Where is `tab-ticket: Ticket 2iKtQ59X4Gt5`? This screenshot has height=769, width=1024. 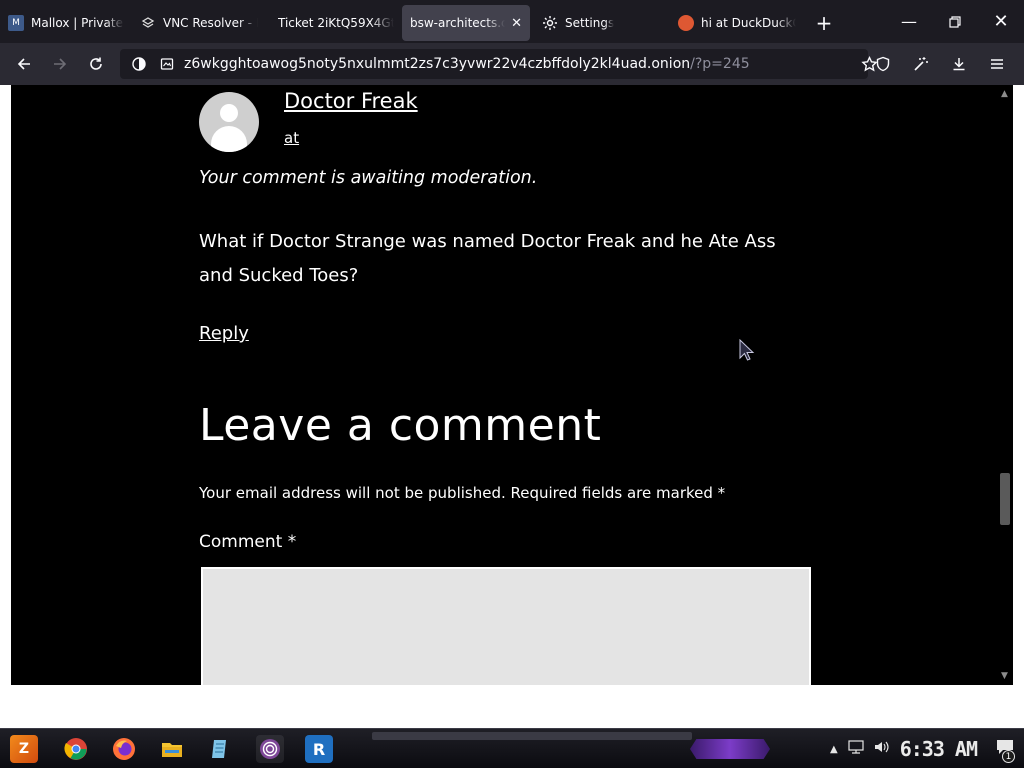
tab-ticket: Ticket 2iKtQ59X4Gt5 is located at coordinates (334, 23).